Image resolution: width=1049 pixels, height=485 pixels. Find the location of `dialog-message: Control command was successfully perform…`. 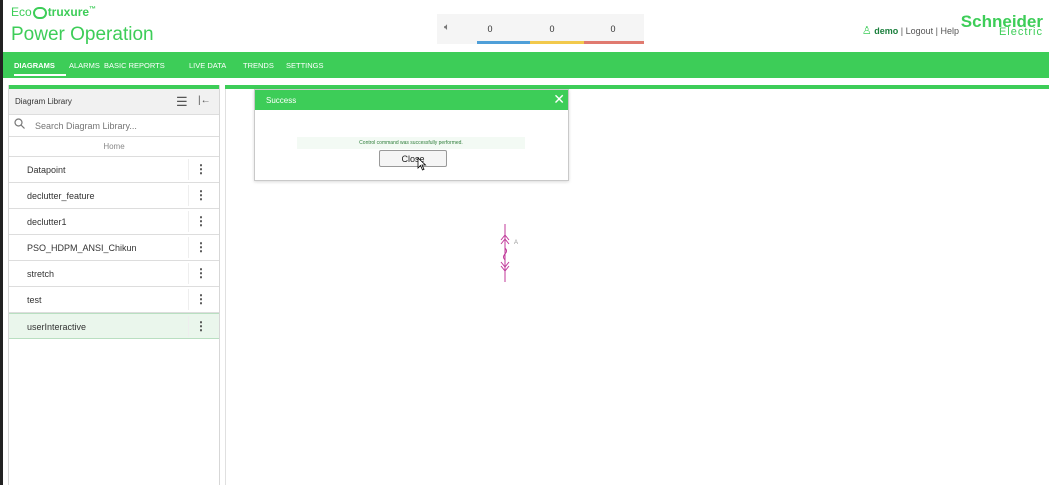

dialog-message: Control command was successfully perform… is located at coordinates (411, 143).